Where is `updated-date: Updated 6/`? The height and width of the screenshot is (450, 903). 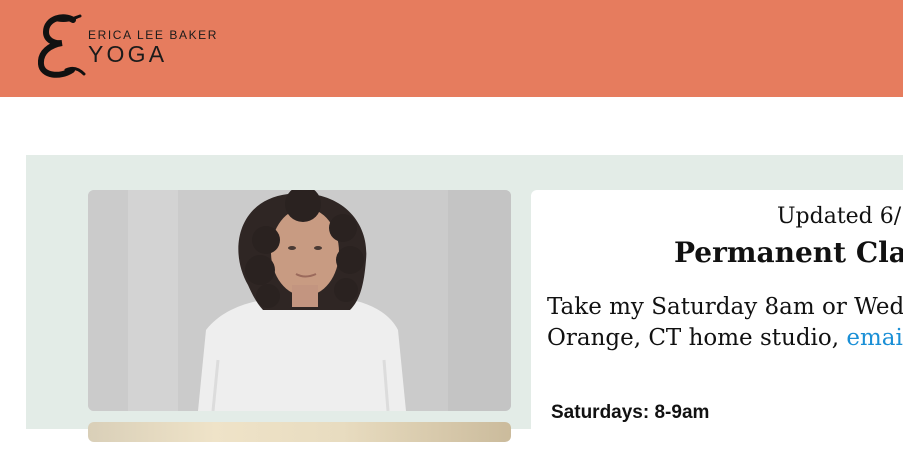
updated-date: Updated 6/ is located at coordinates (839, 216).